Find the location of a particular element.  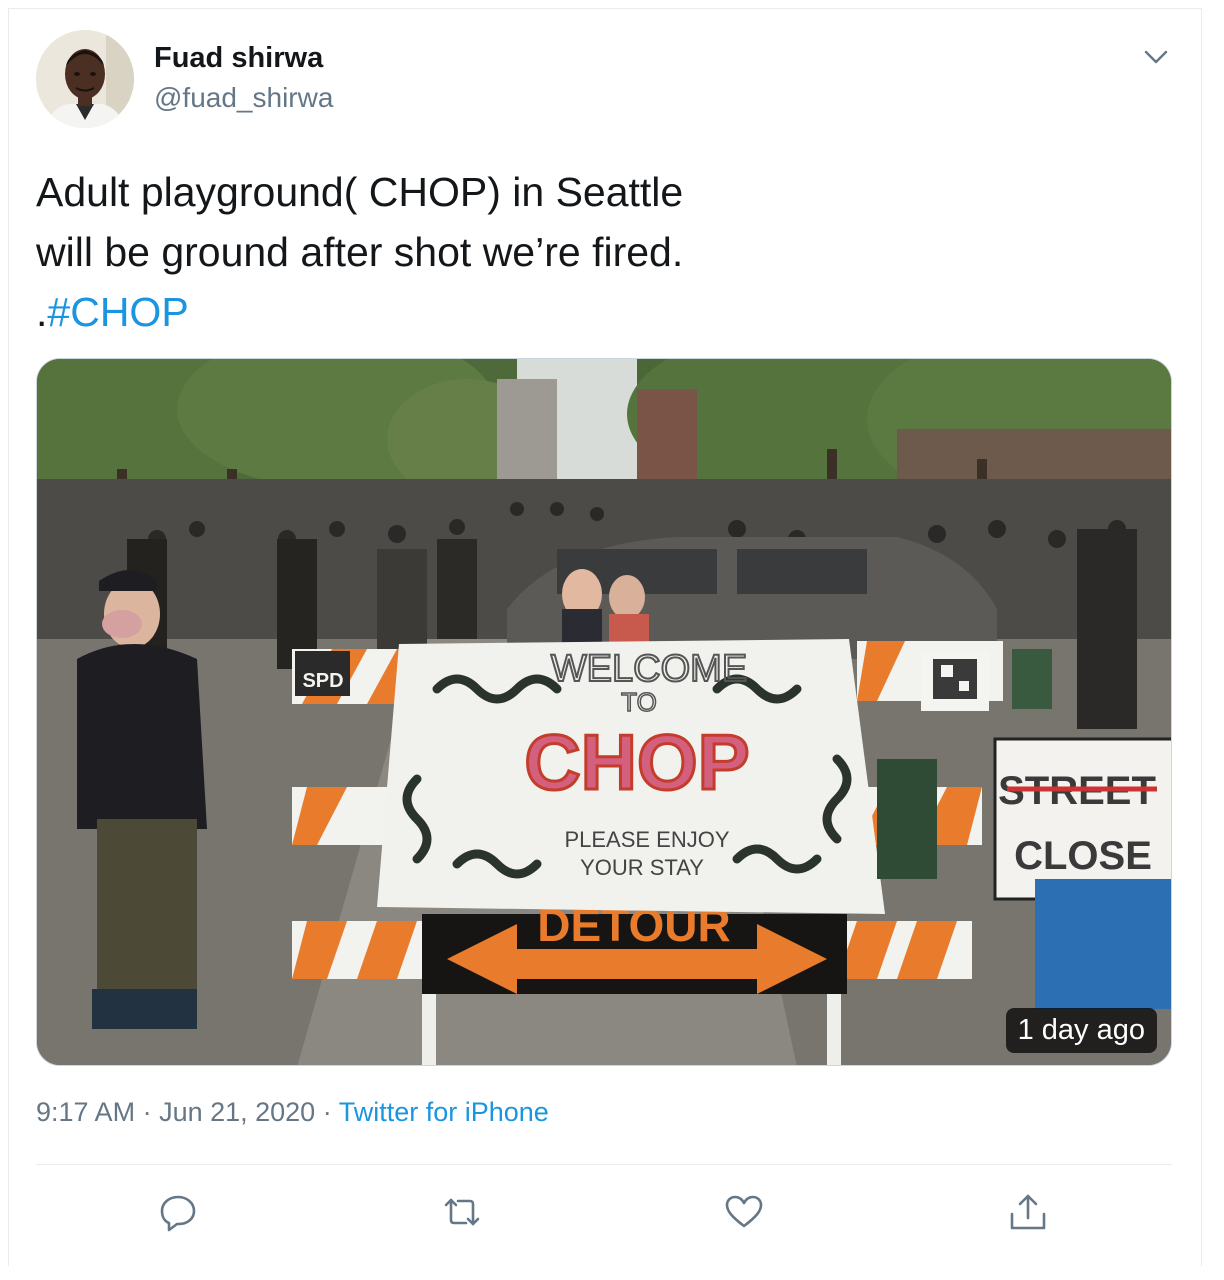

banner-stay-text: YOUR STAY is located at coordinates (642, 867).